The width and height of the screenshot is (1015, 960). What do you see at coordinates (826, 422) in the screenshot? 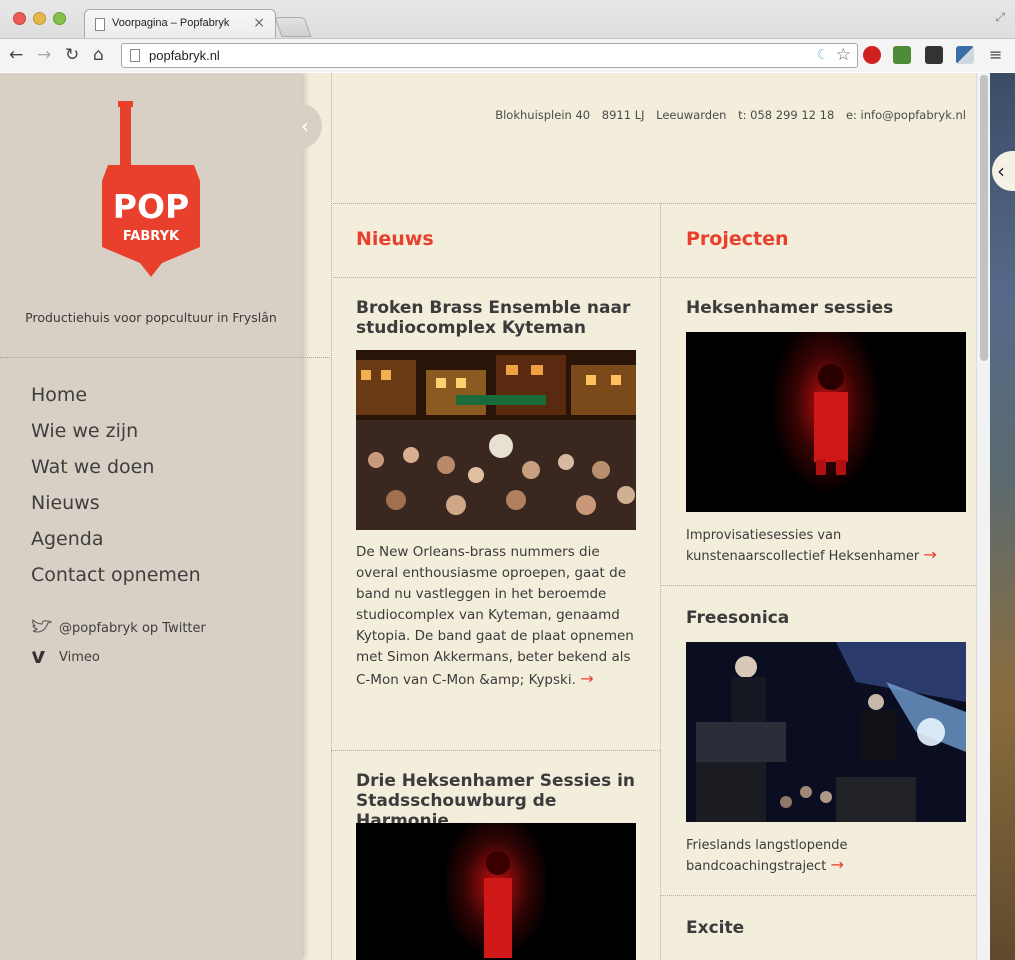
I see `project-photo-heksenhamer` at bounding box center [826, 422].